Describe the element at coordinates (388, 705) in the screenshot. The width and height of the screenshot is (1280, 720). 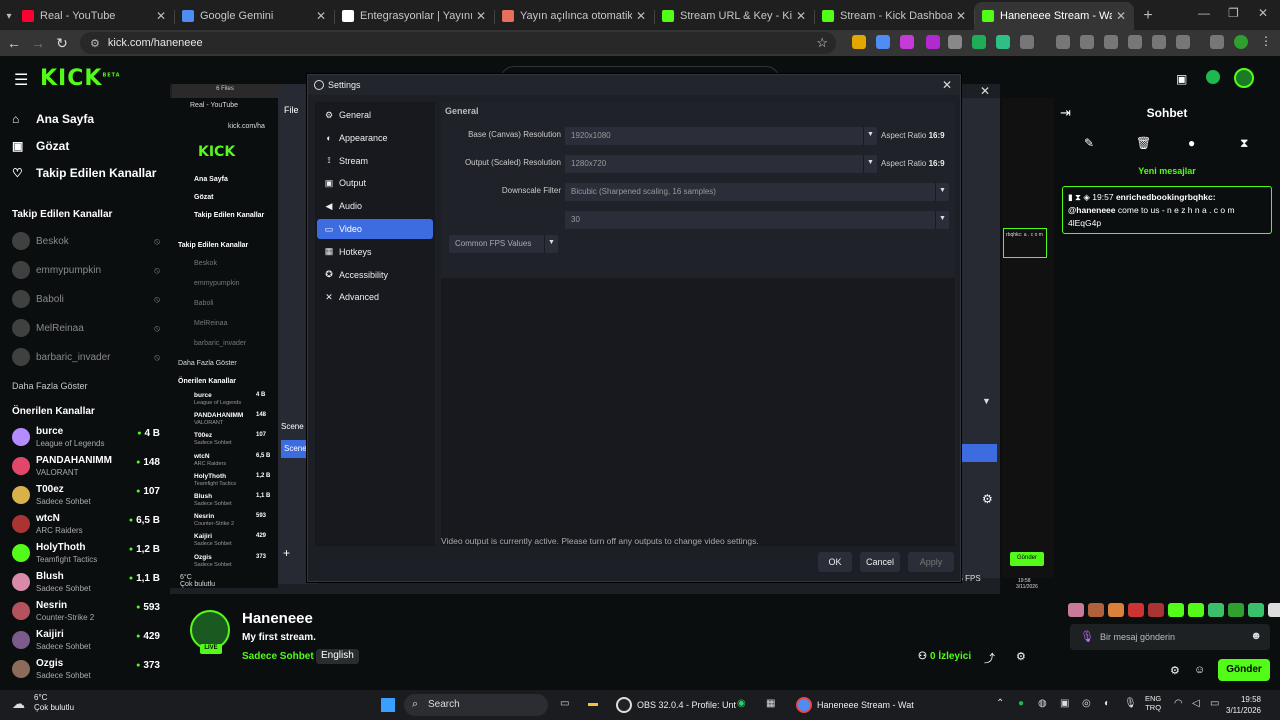
I see `windows-start-icon` at that location.